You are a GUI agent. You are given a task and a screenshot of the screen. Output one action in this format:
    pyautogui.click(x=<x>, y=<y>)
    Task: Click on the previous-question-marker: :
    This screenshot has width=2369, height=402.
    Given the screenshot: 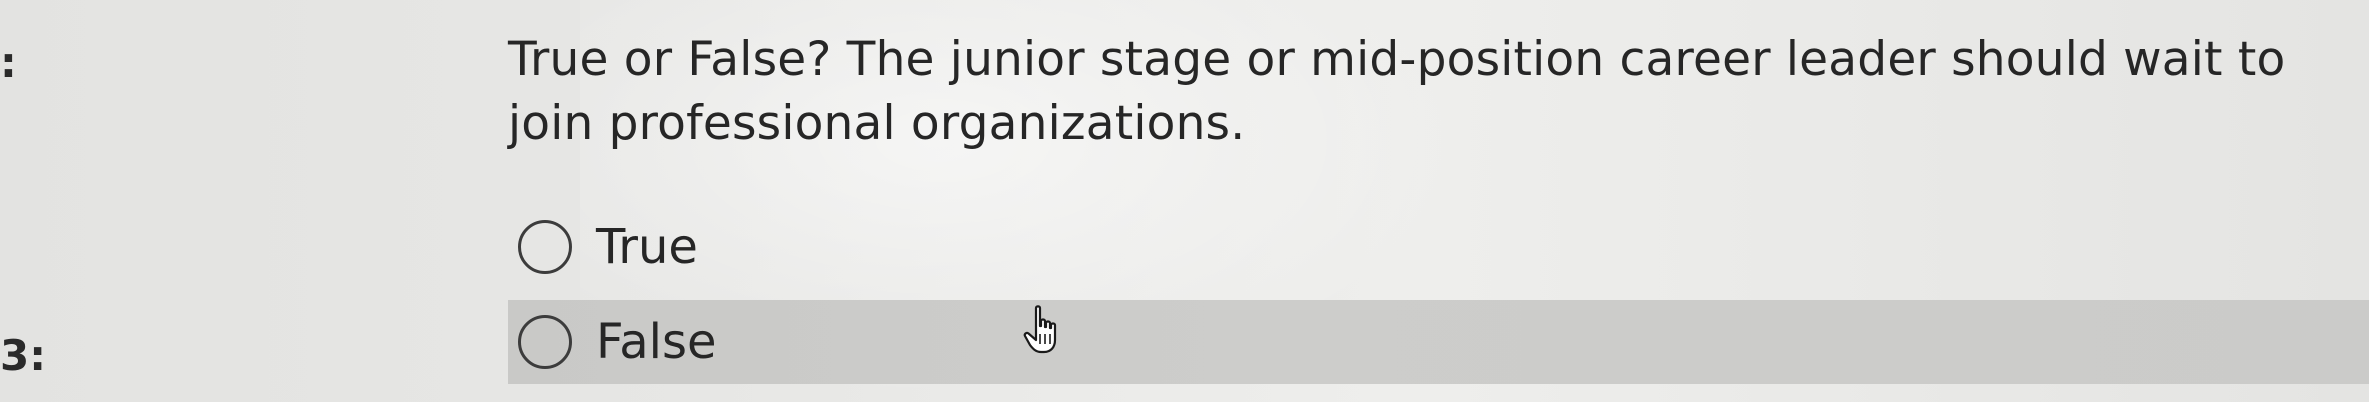 What is the action you would take?
    pyautogui.click(x=8, y=62)
    